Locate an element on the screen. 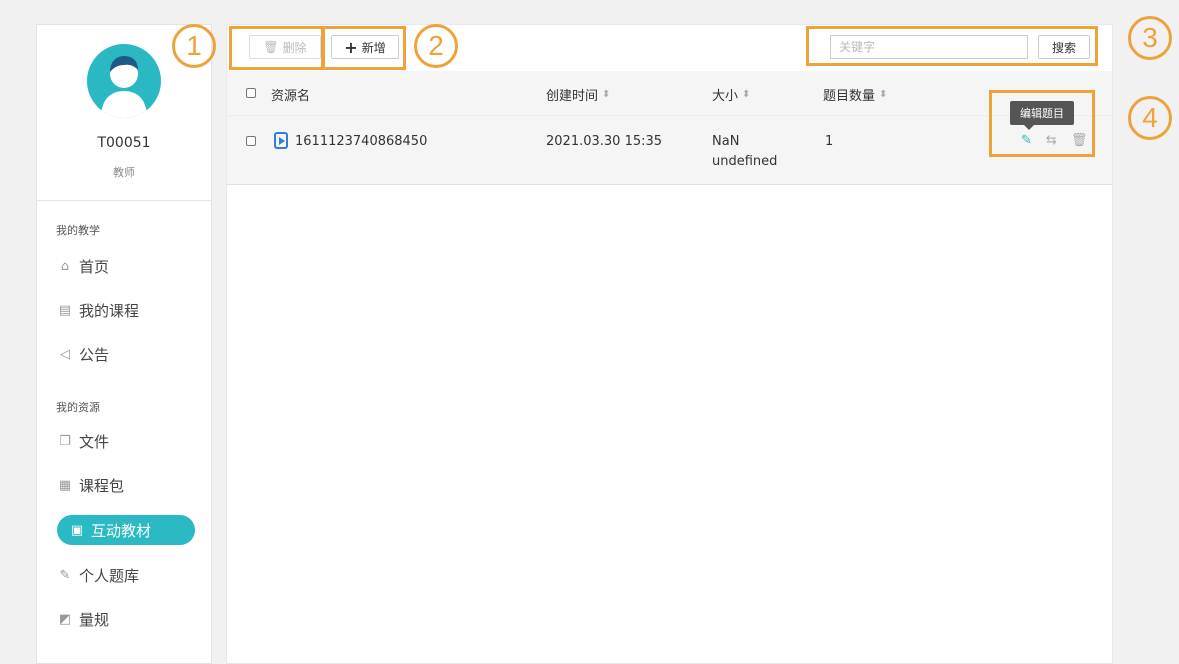  rubric-icon: ◩ is located at coordinates (65, 619).